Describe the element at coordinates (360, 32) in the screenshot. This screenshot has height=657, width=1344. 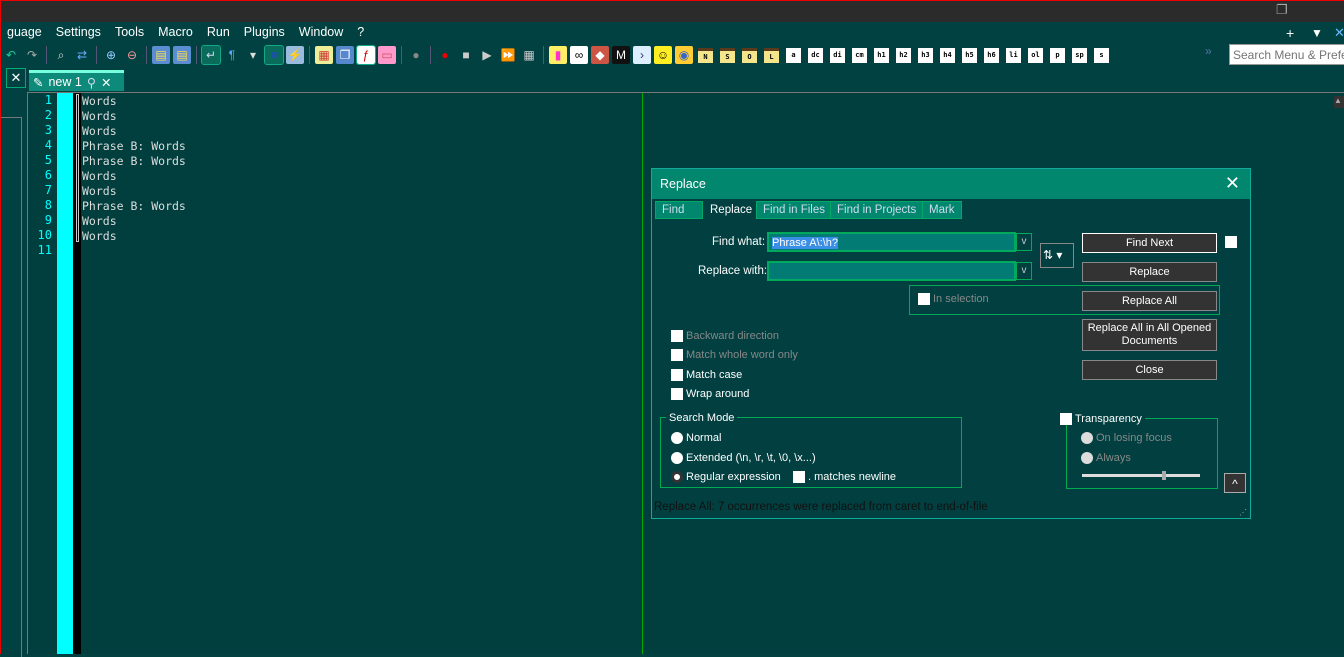
I see `menu-help: ?` at that location.